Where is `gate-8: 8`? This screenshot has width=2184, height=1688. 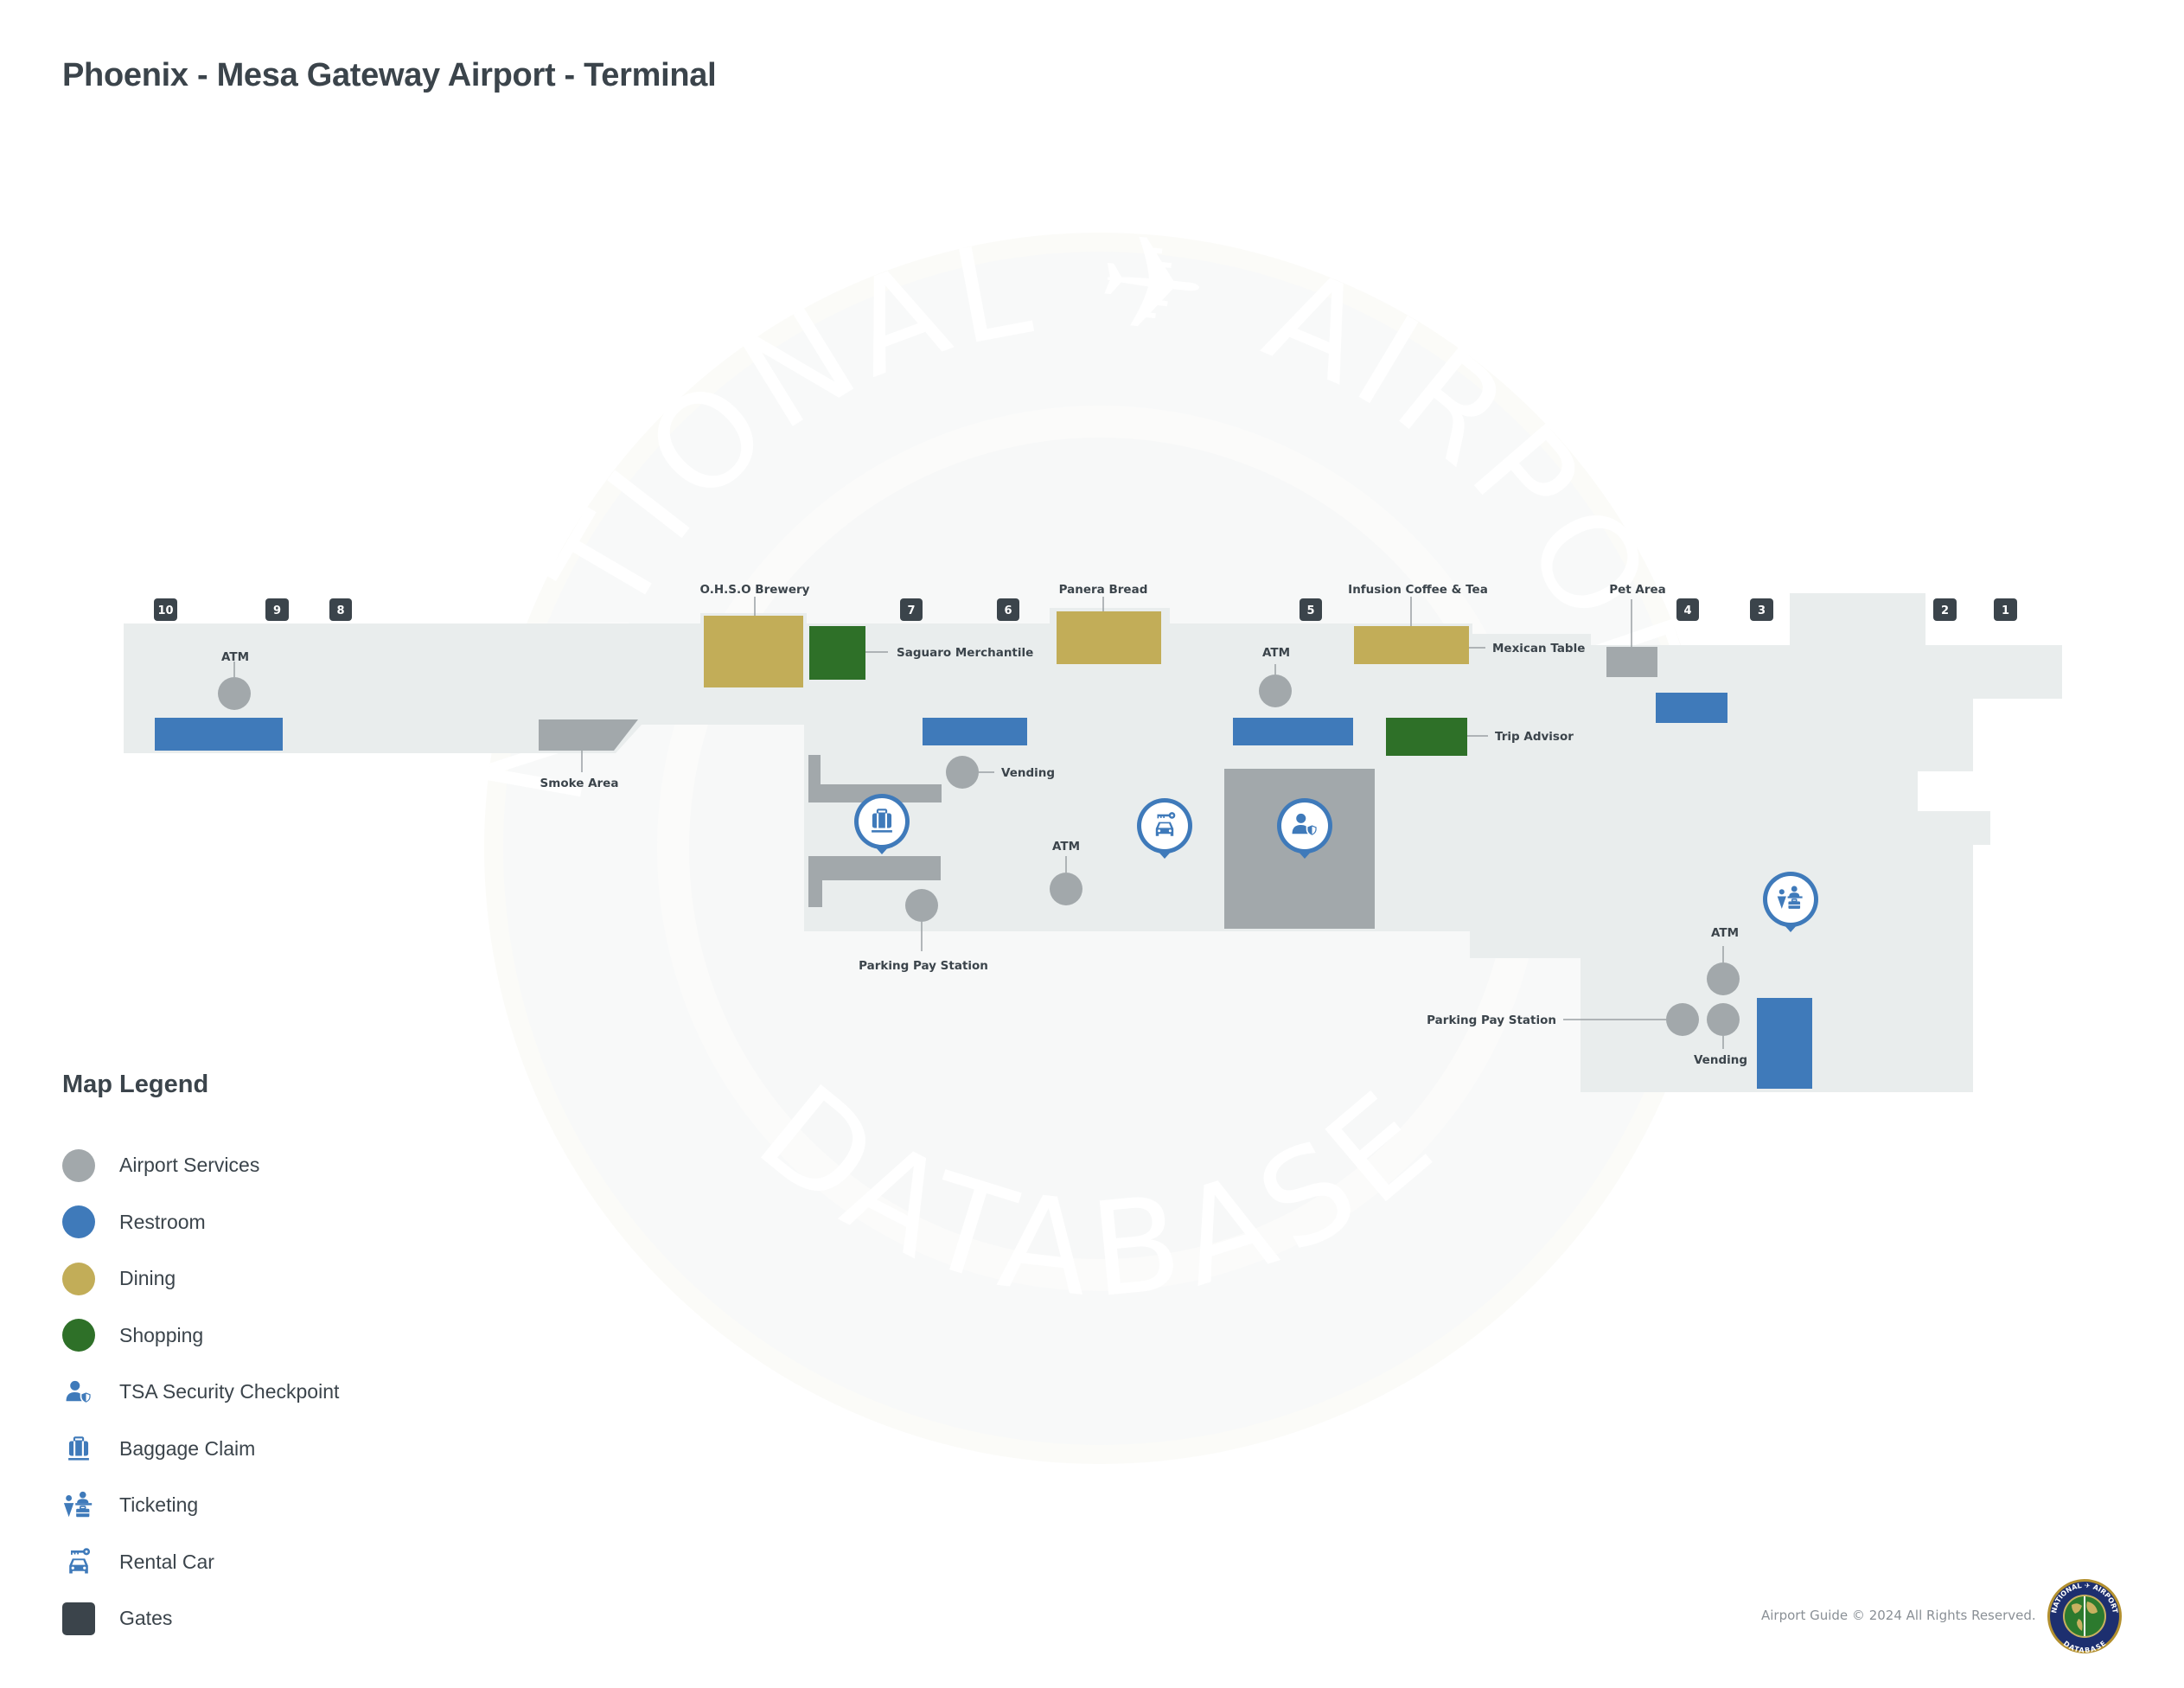 gate-8: 8 is located at coordinates (341, 609).